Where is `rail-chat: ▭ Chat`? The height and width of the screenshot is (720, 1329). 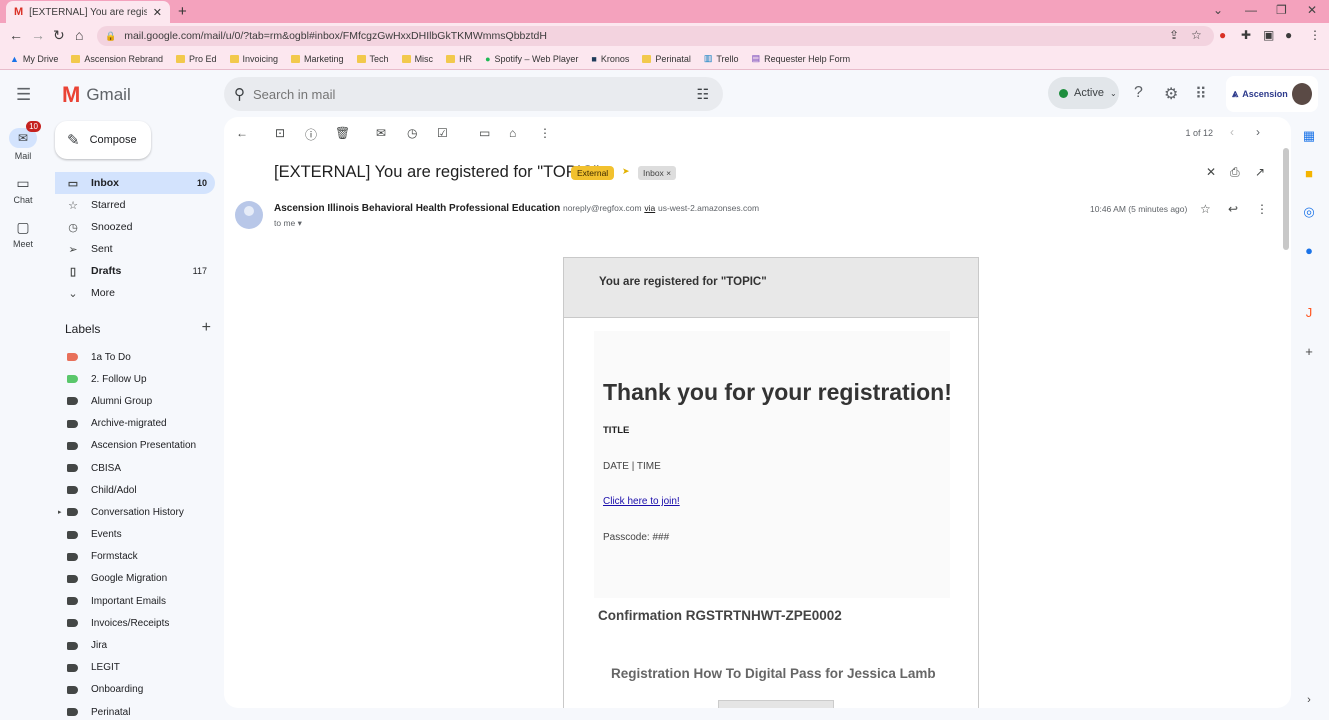 rail-chat: ▭ Chat is located at coordinates (23, 190).